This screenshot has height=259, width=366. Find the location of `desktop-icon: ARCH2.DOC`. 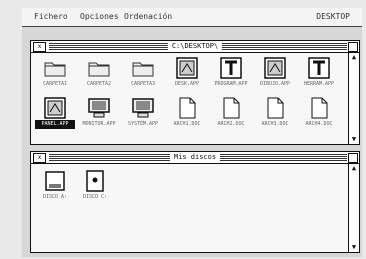

desktop-icon: ARCH2.DOC is located at coordinates (231, 114).